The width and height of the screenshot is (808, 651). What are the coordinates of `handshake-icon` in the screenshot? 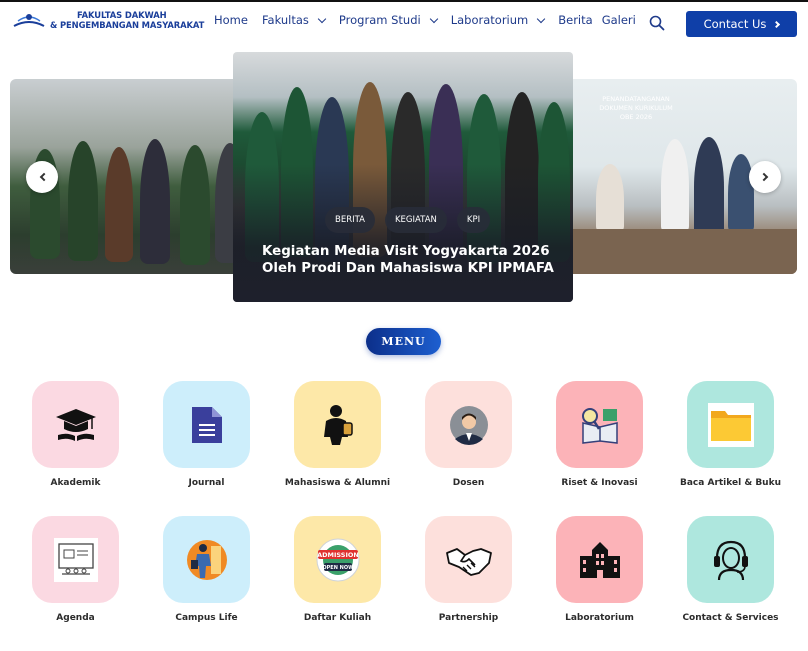 It's located at (468, 561).